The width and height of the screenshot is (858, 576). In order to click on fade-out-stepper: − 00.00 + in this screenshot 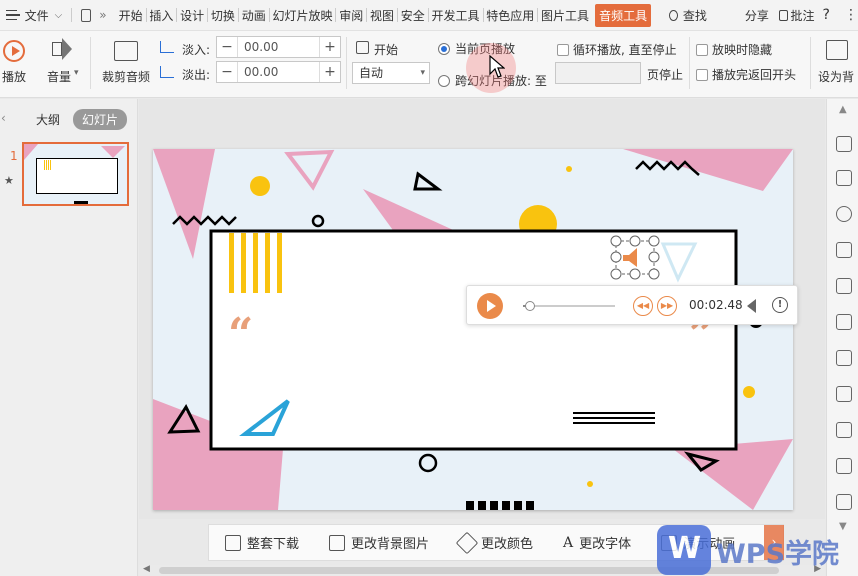, I will do `click(278, 72)`.